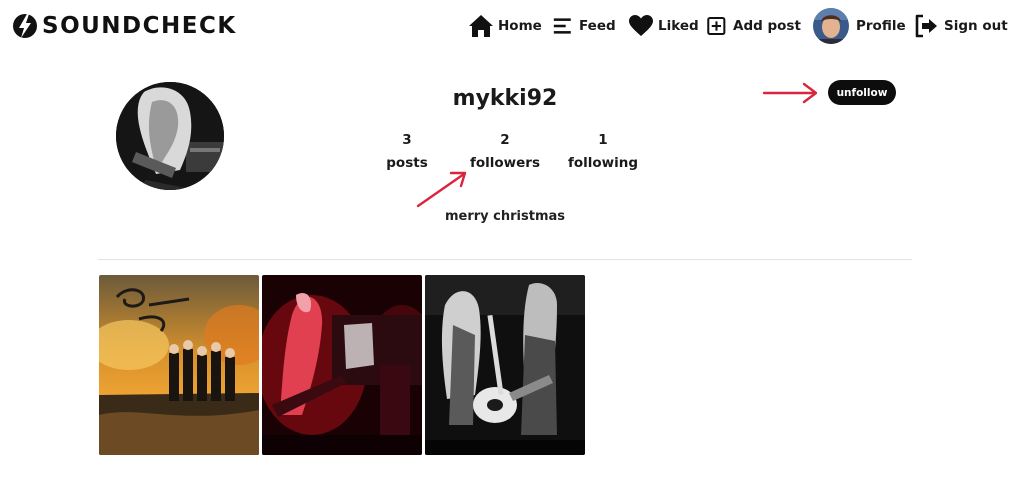 Image resolution: width=1018 pixels, height=483 pixels. I want to click on nav-add-post: Add post, so click(754, 26).